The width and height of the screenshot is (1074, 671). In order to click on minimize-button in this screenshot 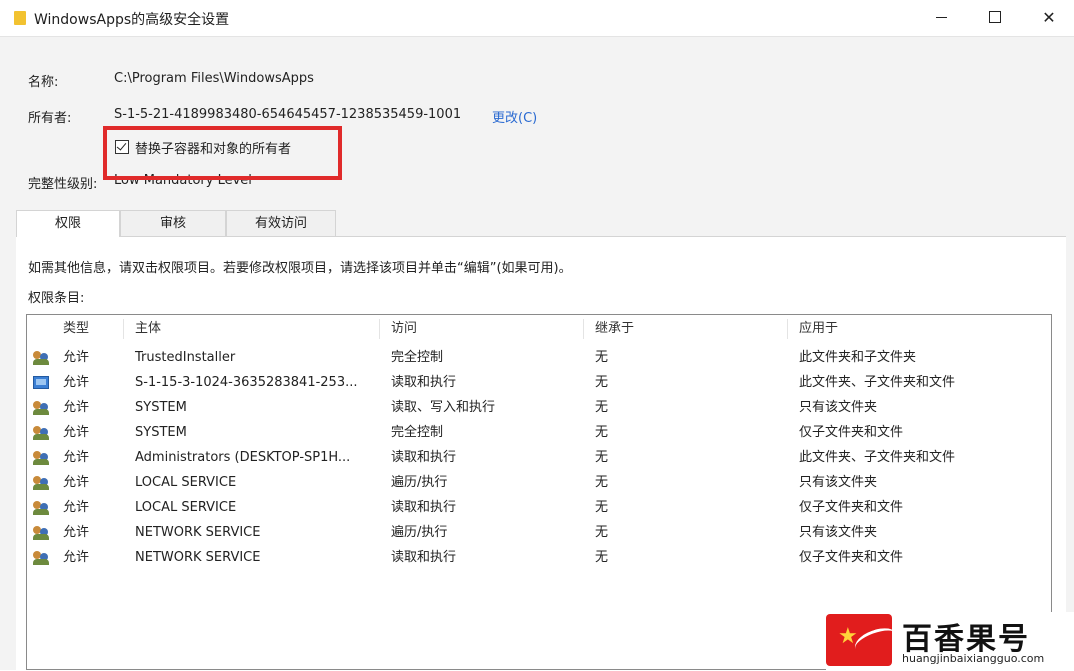, I will do `click(941, 17)`.